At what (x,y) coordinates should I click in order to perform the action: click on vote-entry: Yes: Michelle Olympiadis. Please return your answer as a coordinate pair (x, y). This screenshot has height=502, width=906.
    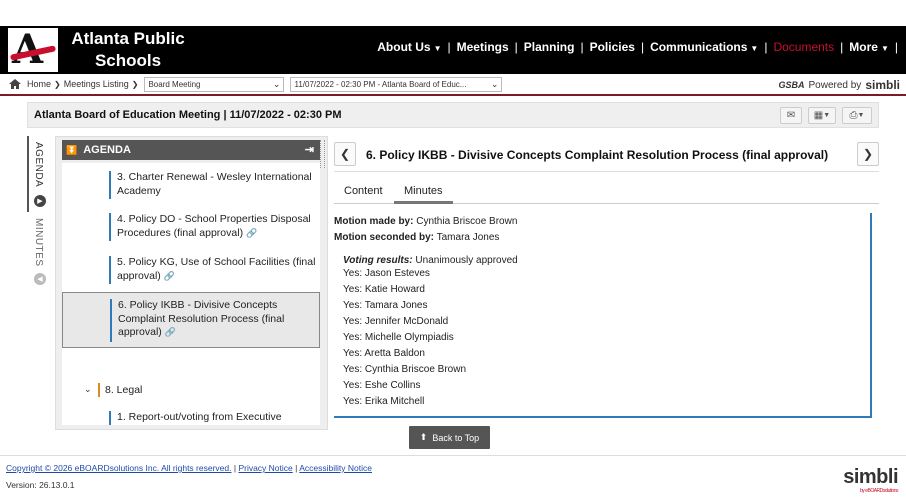
    Looking at the image, I should click on (398, 337).